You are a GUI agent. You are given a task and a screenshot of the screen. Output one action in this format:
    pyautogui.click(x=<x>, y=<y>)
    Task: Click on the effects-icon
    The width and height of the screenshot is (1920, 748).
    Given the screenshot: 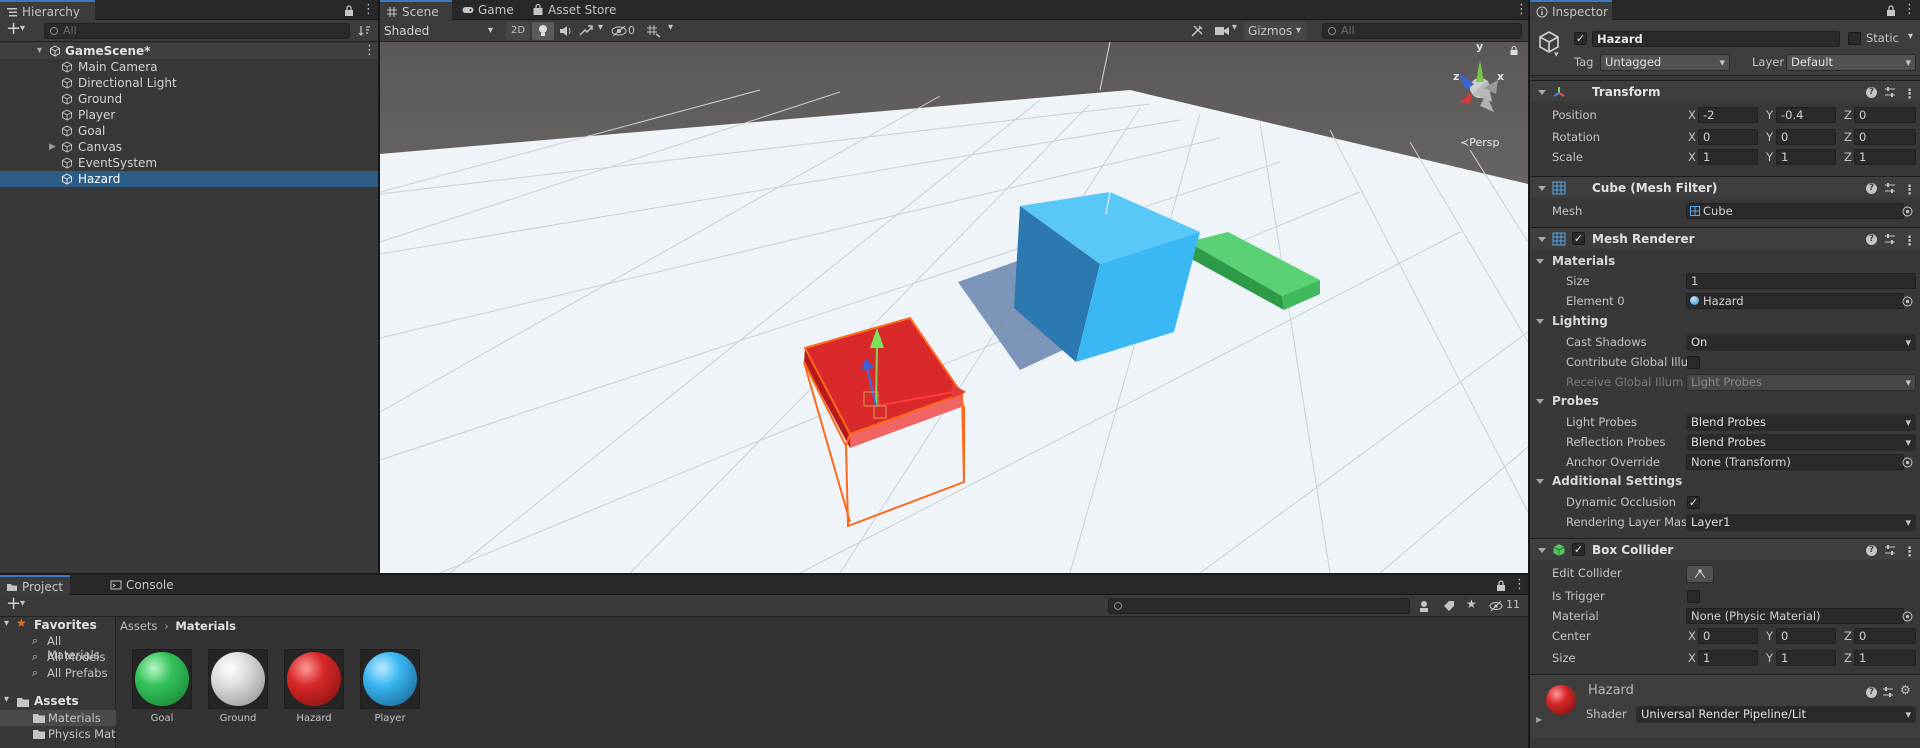 What is the action you would take?
    pyautogui.click(x=586, y=31)
    